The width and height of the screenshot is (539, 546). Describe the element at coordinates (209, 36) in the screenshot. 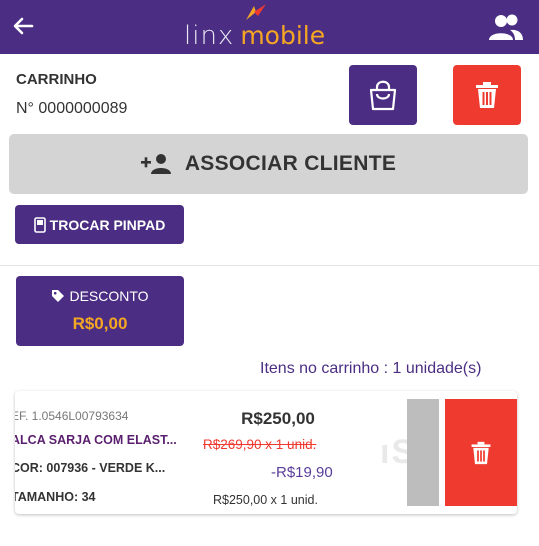

I see `logo-text-linx: linx` at that location.